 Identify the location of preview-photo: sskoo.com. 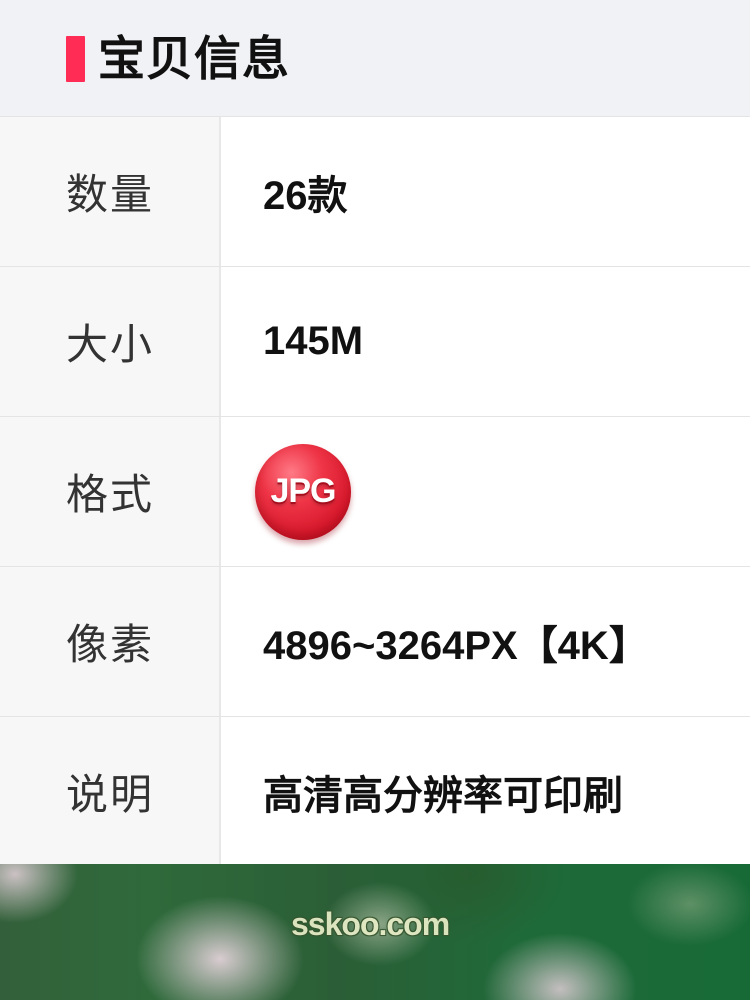
(375, 932).